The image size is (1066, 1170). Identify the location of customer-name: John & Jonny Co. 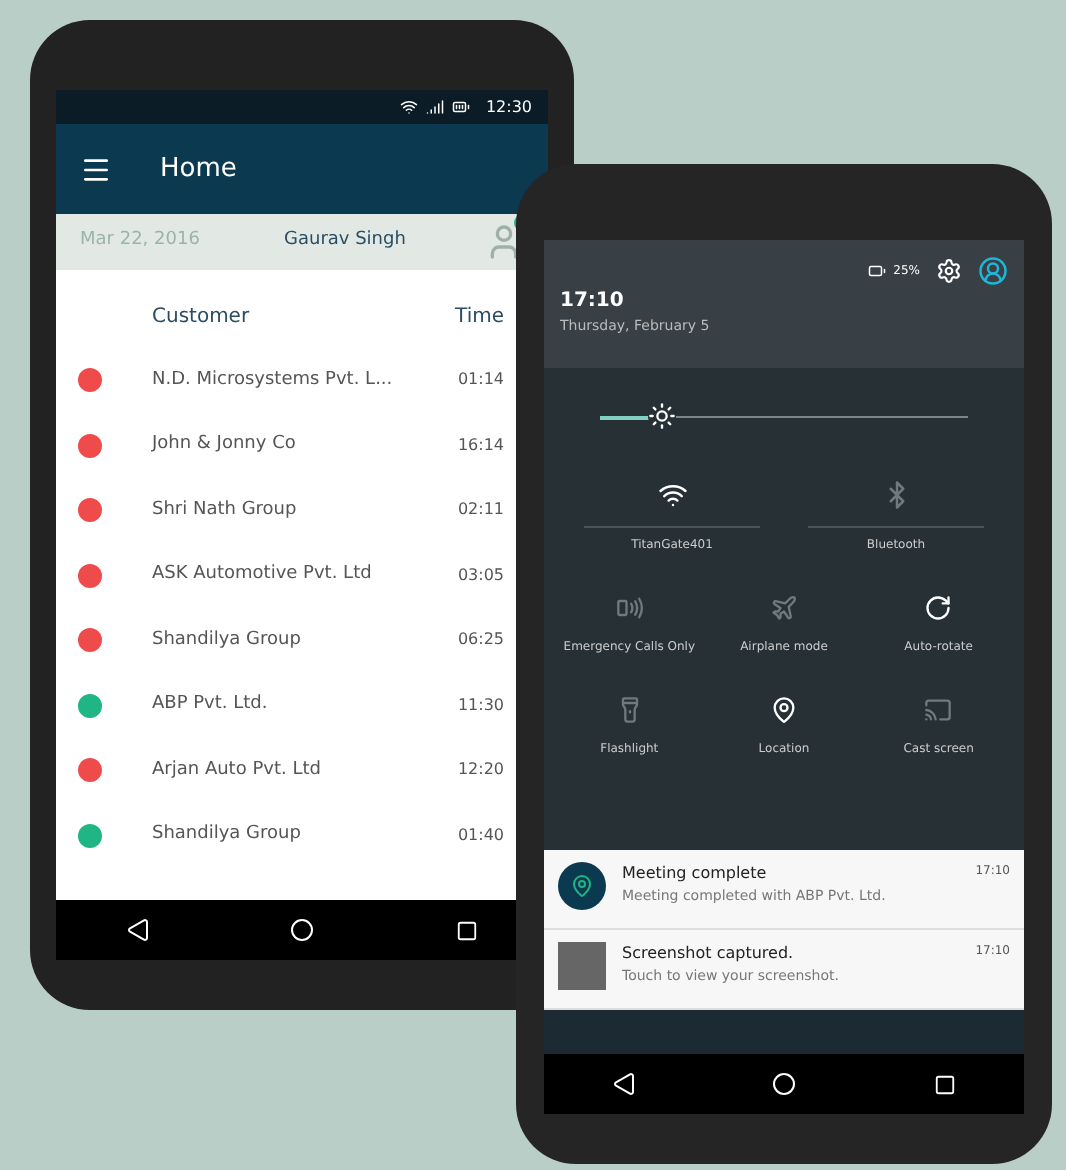
(305, 445).